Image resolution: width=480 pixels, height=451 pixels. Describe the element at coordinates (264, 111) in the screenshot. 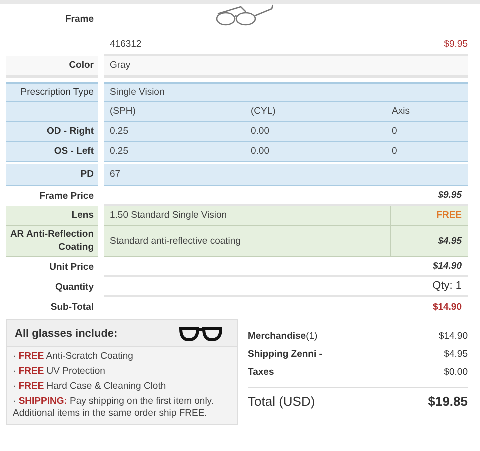

I see `column-header: (CYL)` at that location.